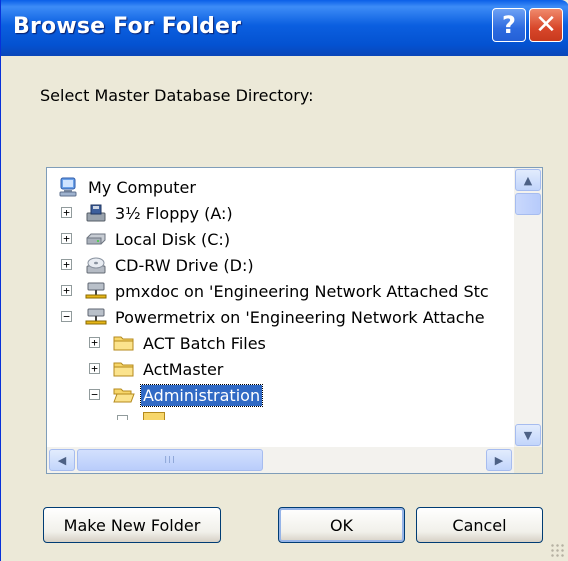 The width and height of the screenshot is (568, 561). What do you see at coordinates (499, 460) in the screenshot?
I see `scroll-right-button: ▶` at bounding box center [499, 460].